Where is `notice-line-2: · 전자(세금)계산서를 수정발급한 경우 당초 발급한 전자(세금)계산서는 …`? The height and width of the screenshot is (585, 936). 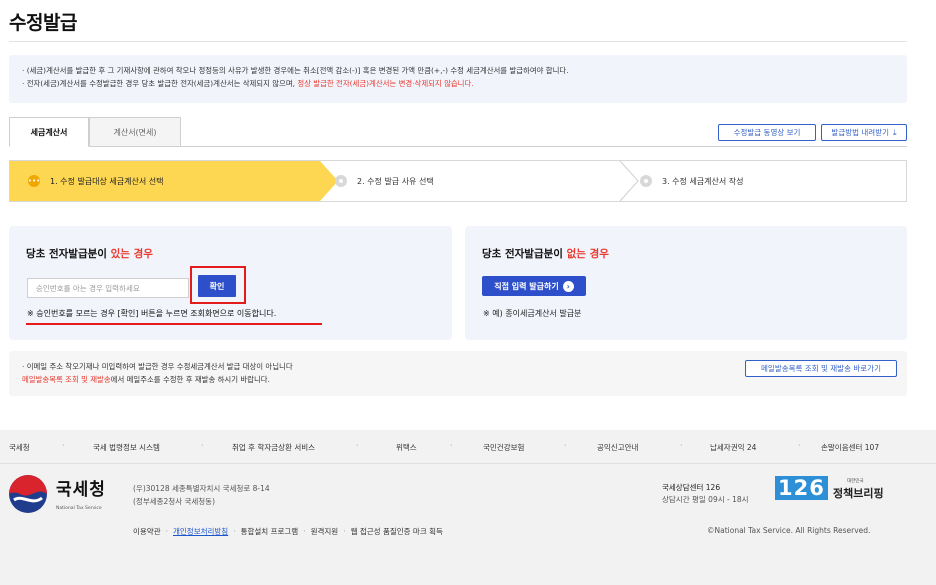 notice-line-2: · 전자(세금)계산서를 수정발급한 경우 당초 발급한 전자(세금)계산서는 … is located at coordinates (458, 83).